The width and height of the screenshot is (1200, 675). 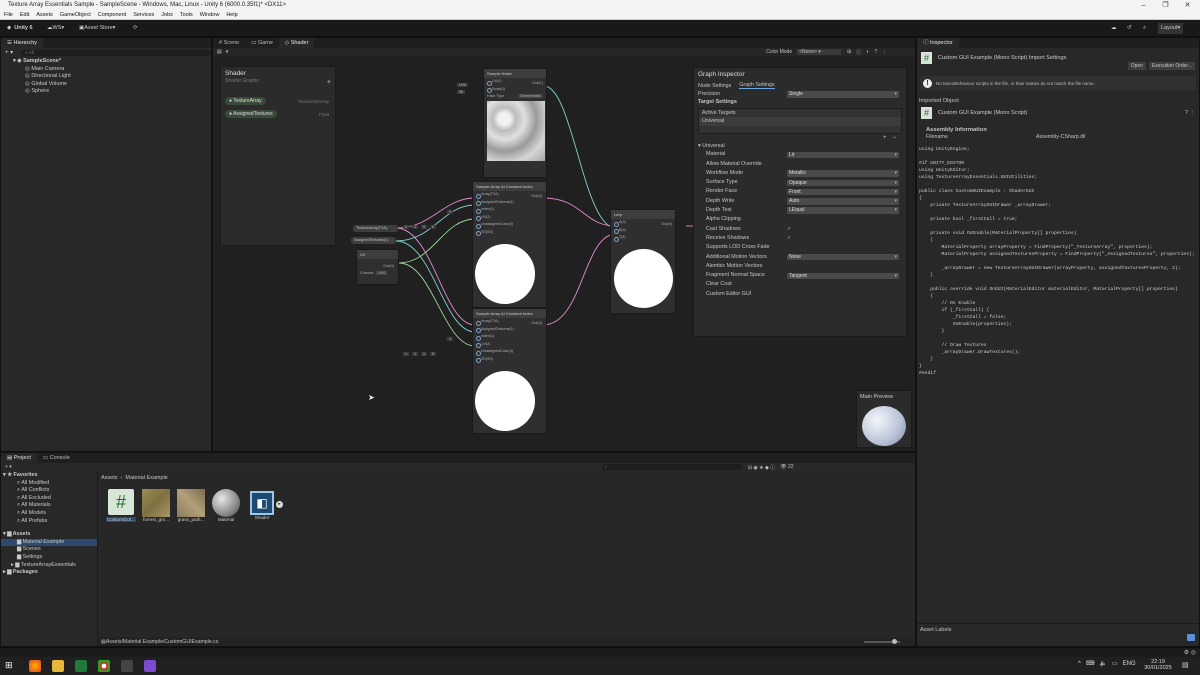 What do you see at coordinates (49, 476) in the screenshot?
I see `favorites-header: ▾ ★ Favorites` at bounding box center [49, 476].